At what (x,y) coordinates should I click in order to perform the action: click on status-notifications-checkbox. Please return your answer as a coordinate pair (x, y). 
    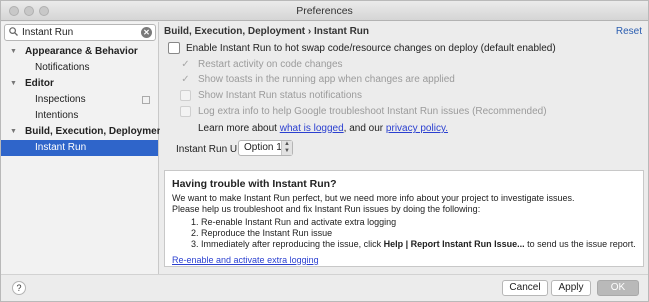
    Looking at the image, I should click on (185, 95).